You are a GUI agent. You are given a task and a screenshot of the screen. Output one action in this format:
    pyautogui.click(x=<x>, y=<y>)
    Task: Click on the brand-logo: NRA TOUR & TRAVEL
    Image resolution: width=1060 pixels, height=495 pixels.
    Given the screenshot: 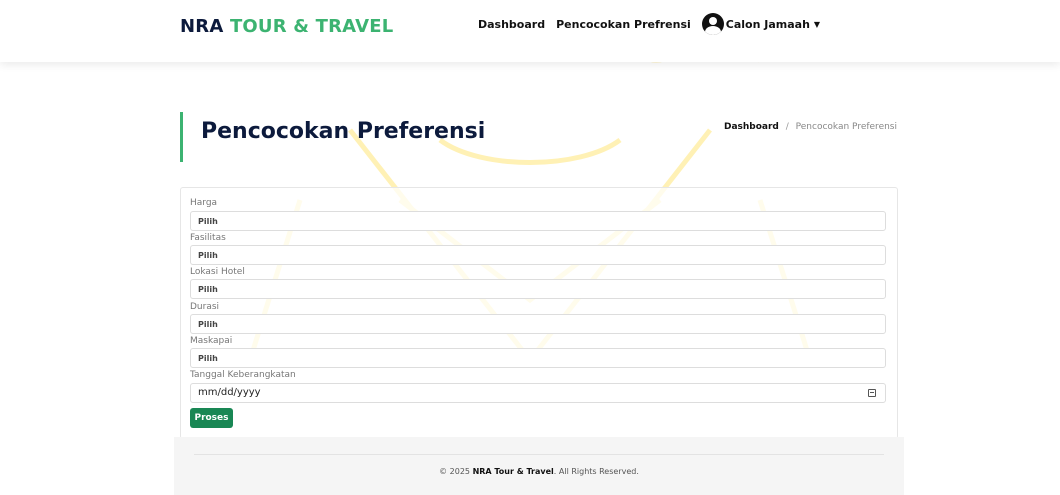 What is the action you would take?
    pyautogui.click(x=286, y=26)
    